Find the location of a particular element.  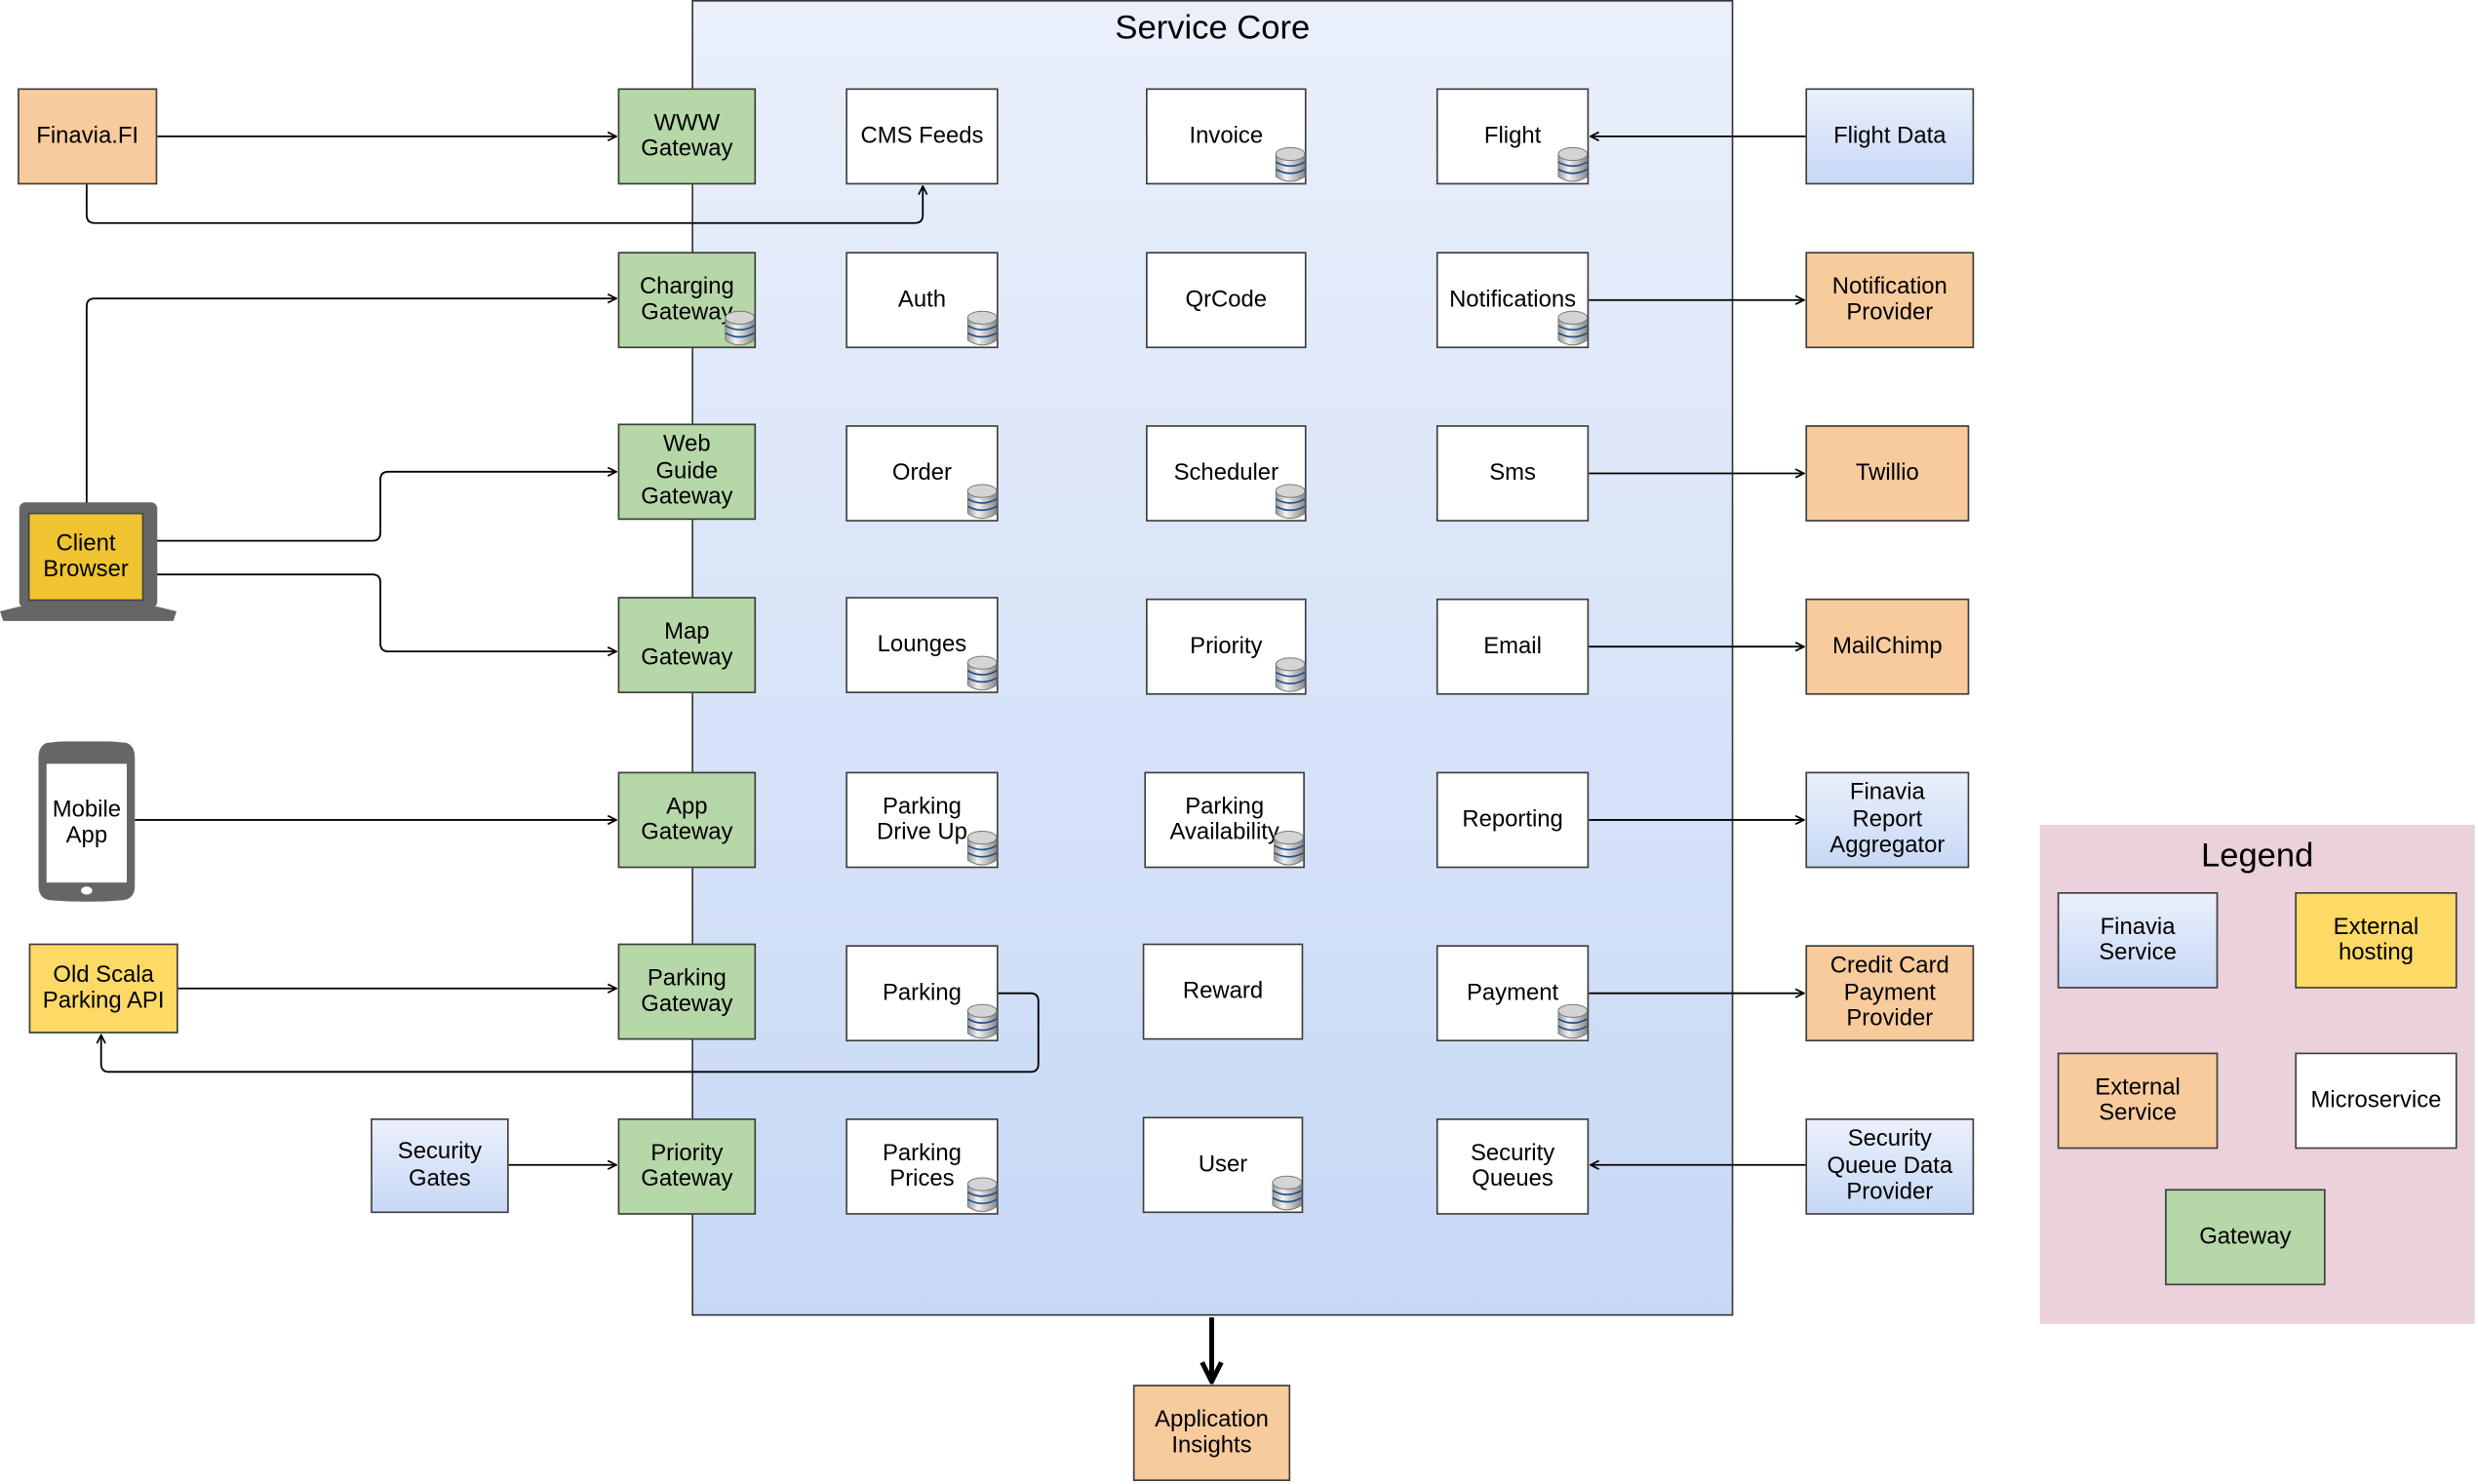

parking-drive-up-service: Parking Drive Up is located at coordinates (922, 820).